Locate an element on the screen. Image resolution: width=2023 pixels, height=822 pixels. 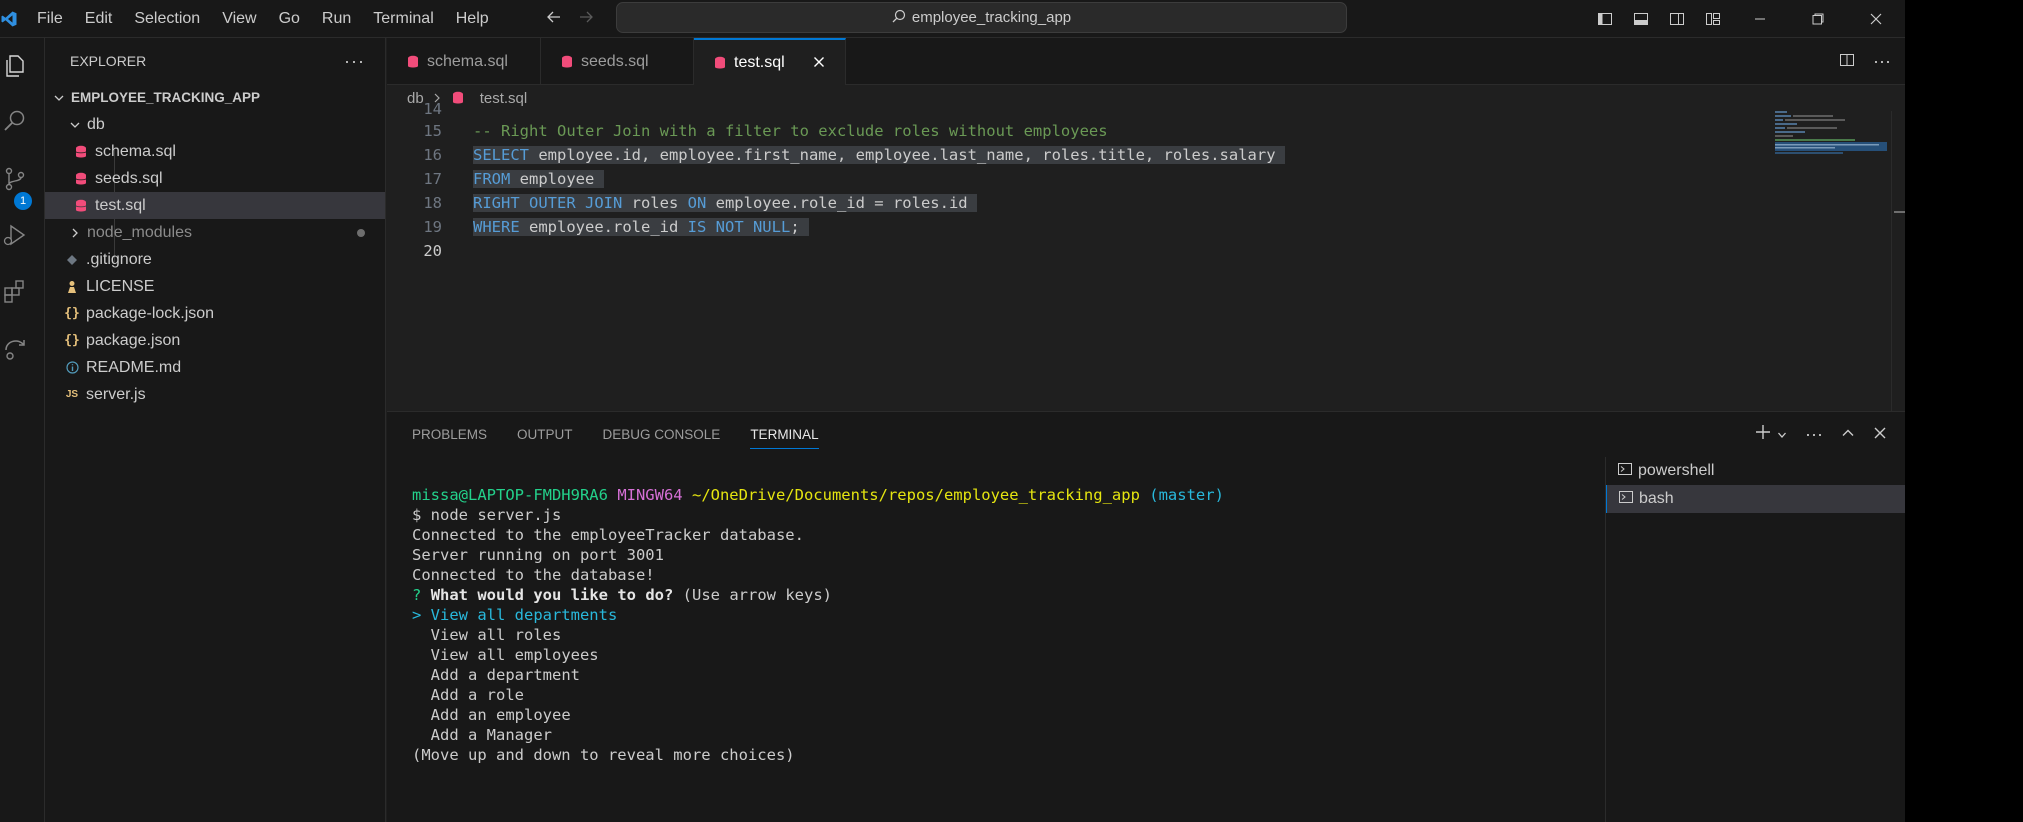
back-arrow-icon is located at coordinates (554, 18).